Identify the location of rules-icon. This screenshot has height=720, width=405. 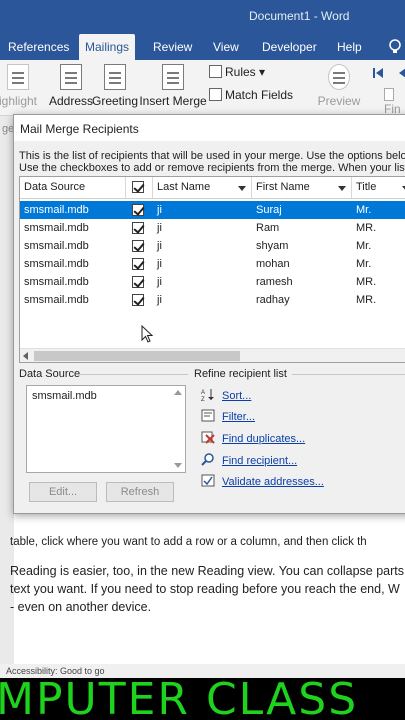
(215, 71).